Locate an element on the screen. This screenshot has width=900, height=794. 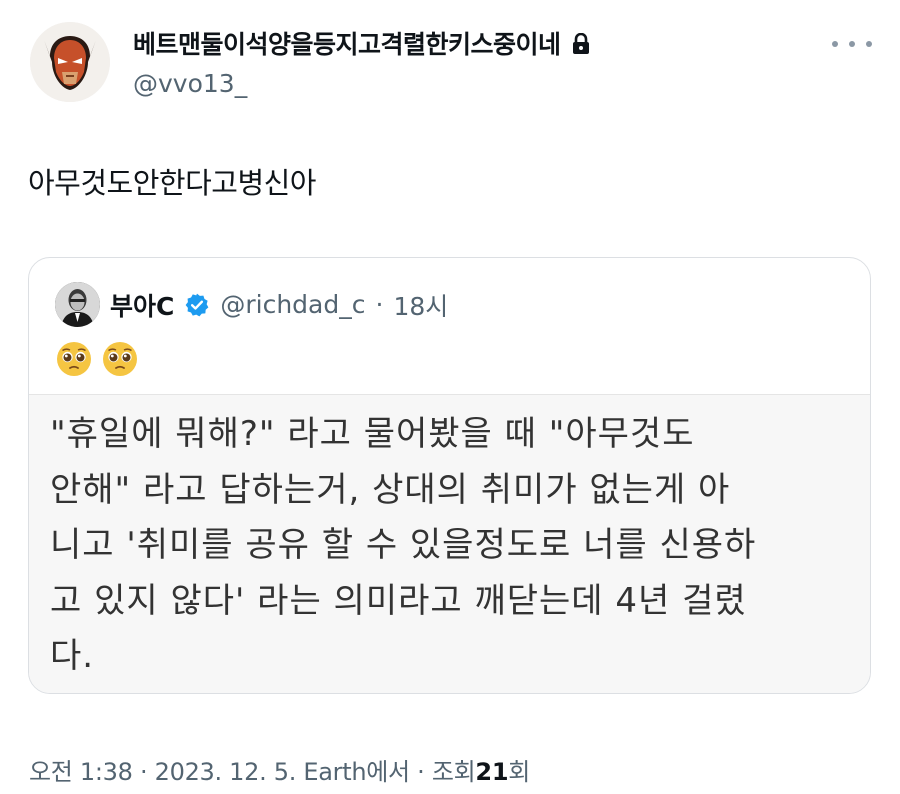
quote-header: 부아C @richdad_c · 18시 is located at coordinates (251, 304).